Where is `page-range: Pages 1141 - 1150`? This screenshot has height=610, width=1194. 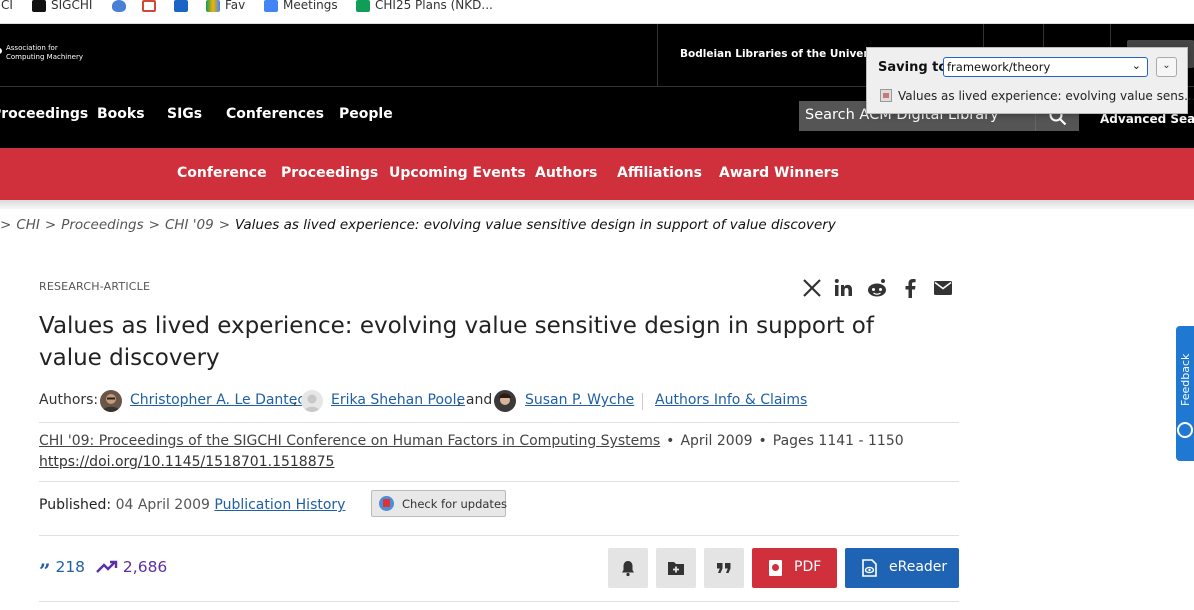 page-range: Pages 1141 - 1150 is located at coordinates (838, 441).